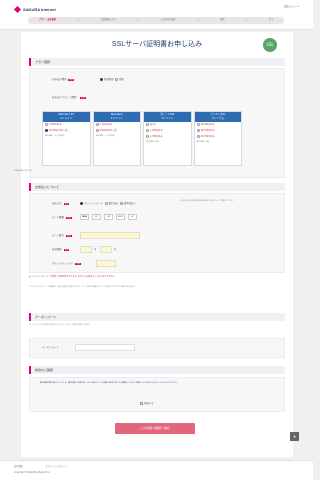  Describe the element at coordinates (291, 7) in the screenshot. I see `member-menu: 会員メニュー ▾` at that location.